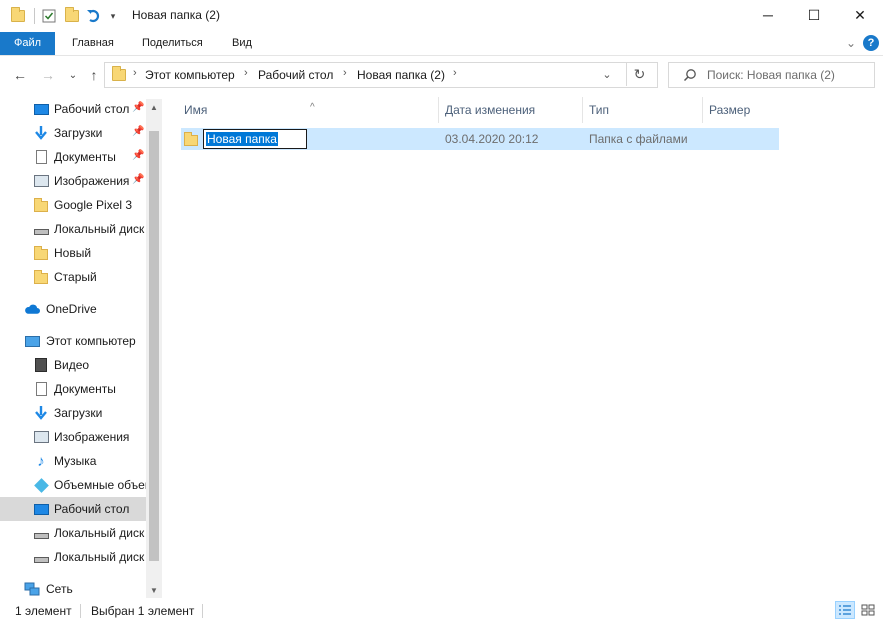 The image size is (883, 623). Describe the element at coordinates (94, 16) in the screenshot. I see `undo-icon` at that location.